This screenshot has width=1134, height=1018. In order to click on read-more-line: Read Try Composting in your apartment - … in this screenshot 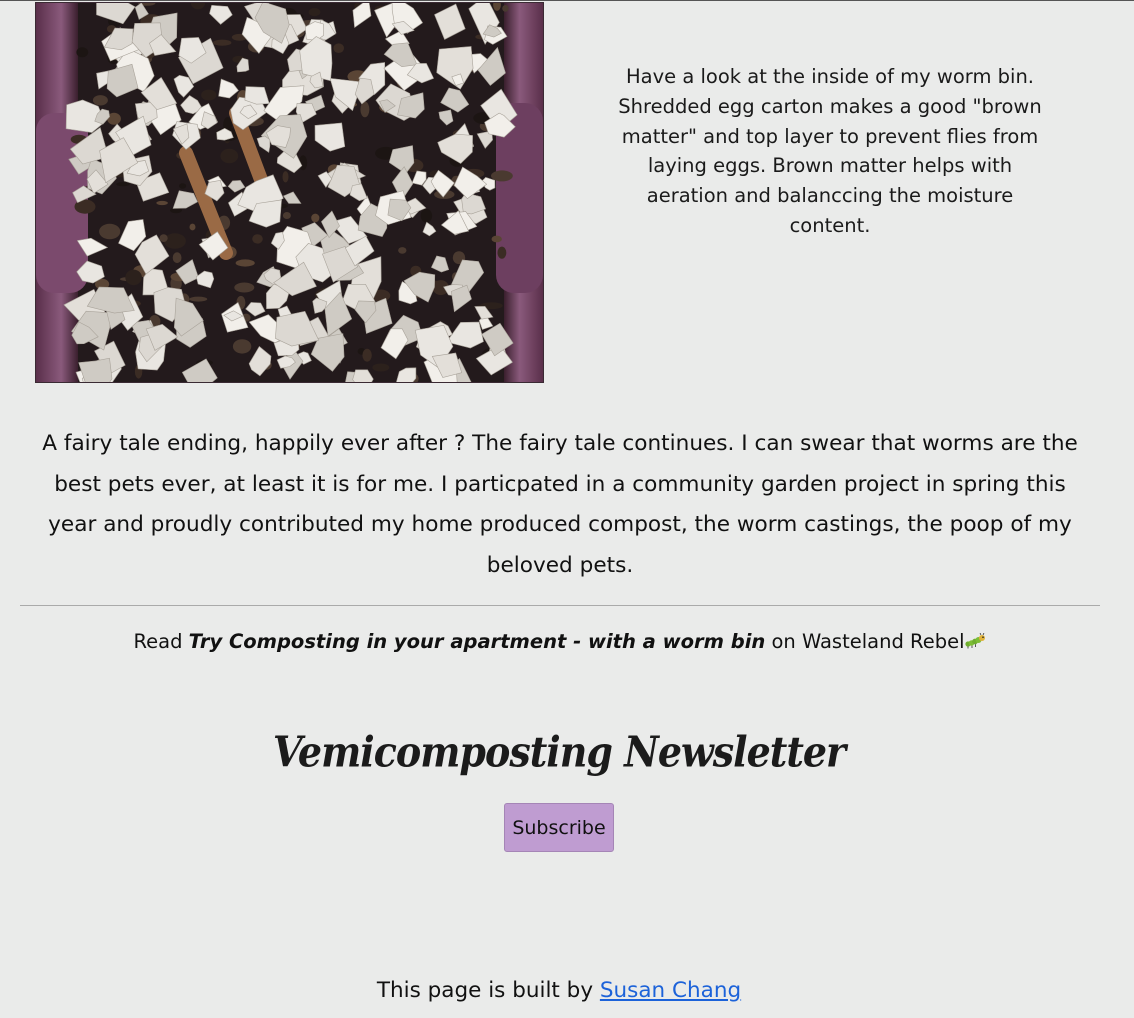, I will do `click(559, 642)`.